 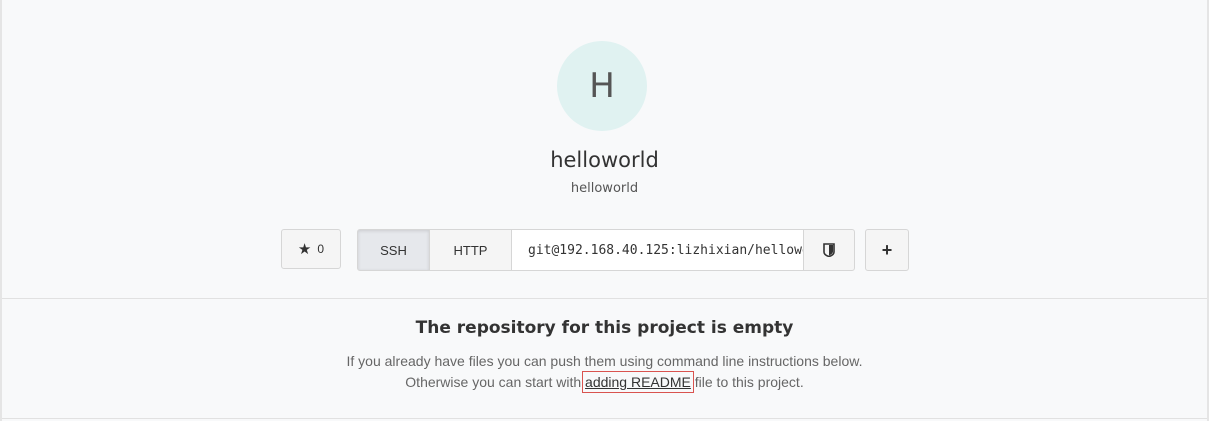 What do you see at coordinates (604, 298) in the screenshot?
I see `section-divider` at bounding box center [604, 298].